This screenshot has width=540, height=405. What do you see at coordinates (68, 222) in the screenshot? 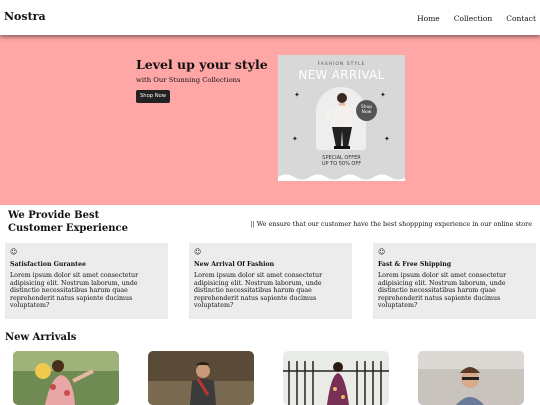
I see `provide-section-title: We Provide Best Customer Experience` at bounding box center [68, 222].